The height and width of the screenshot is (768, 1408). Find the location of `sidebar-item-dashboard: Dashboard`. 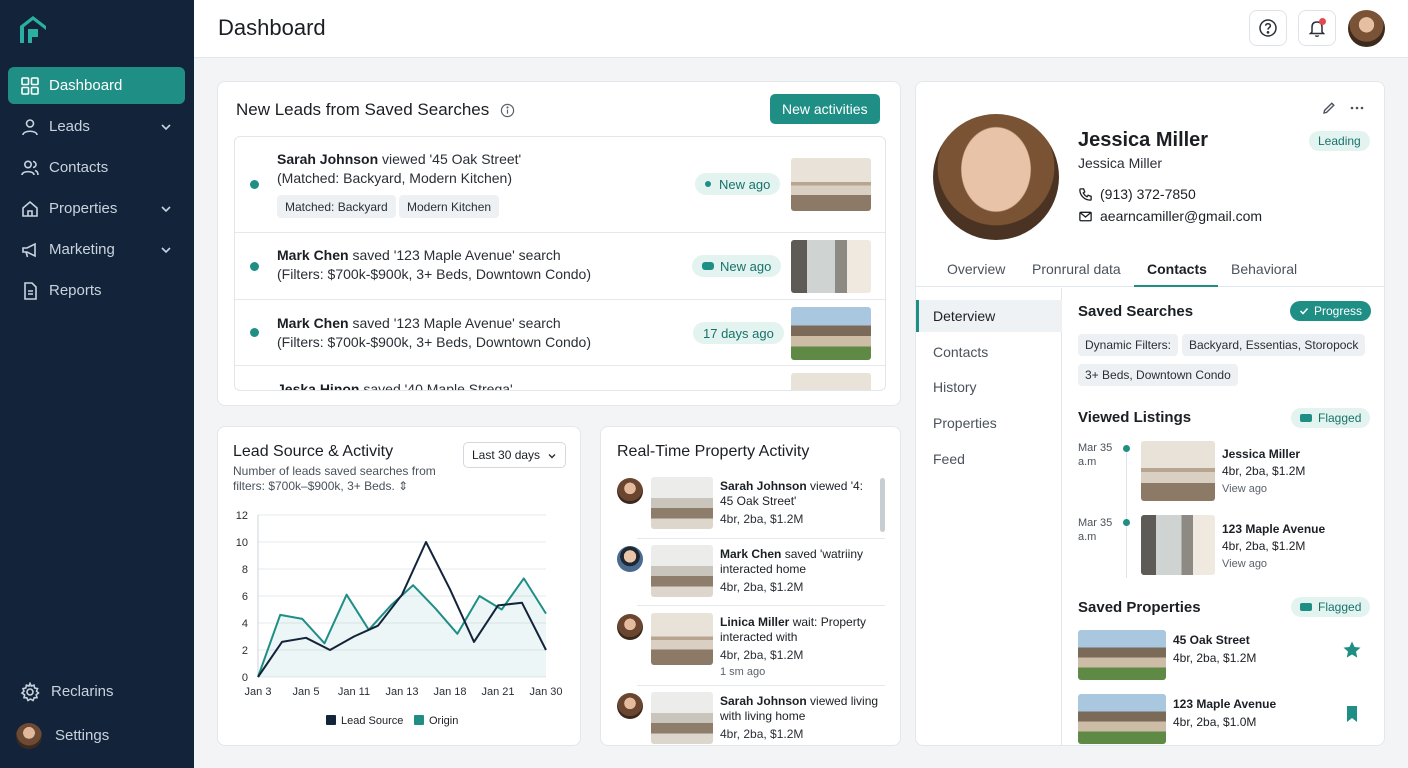

sidebar-item-dashboard: Dashboard is located at coordinates (96, 85).